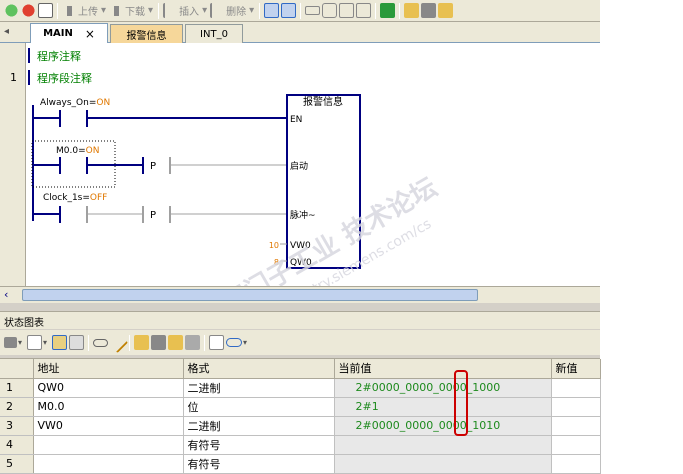 This screenshot has height=474, width=683. I want to click on pane-splitter, so click(300, 307).